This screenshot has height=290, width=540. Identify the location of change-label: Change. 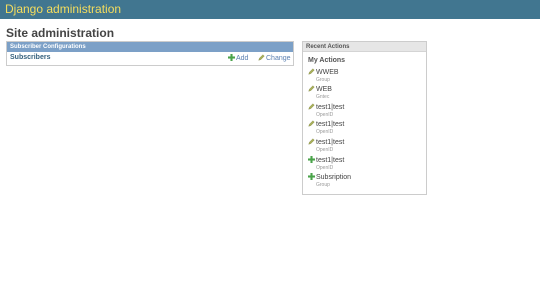
(278, 58).